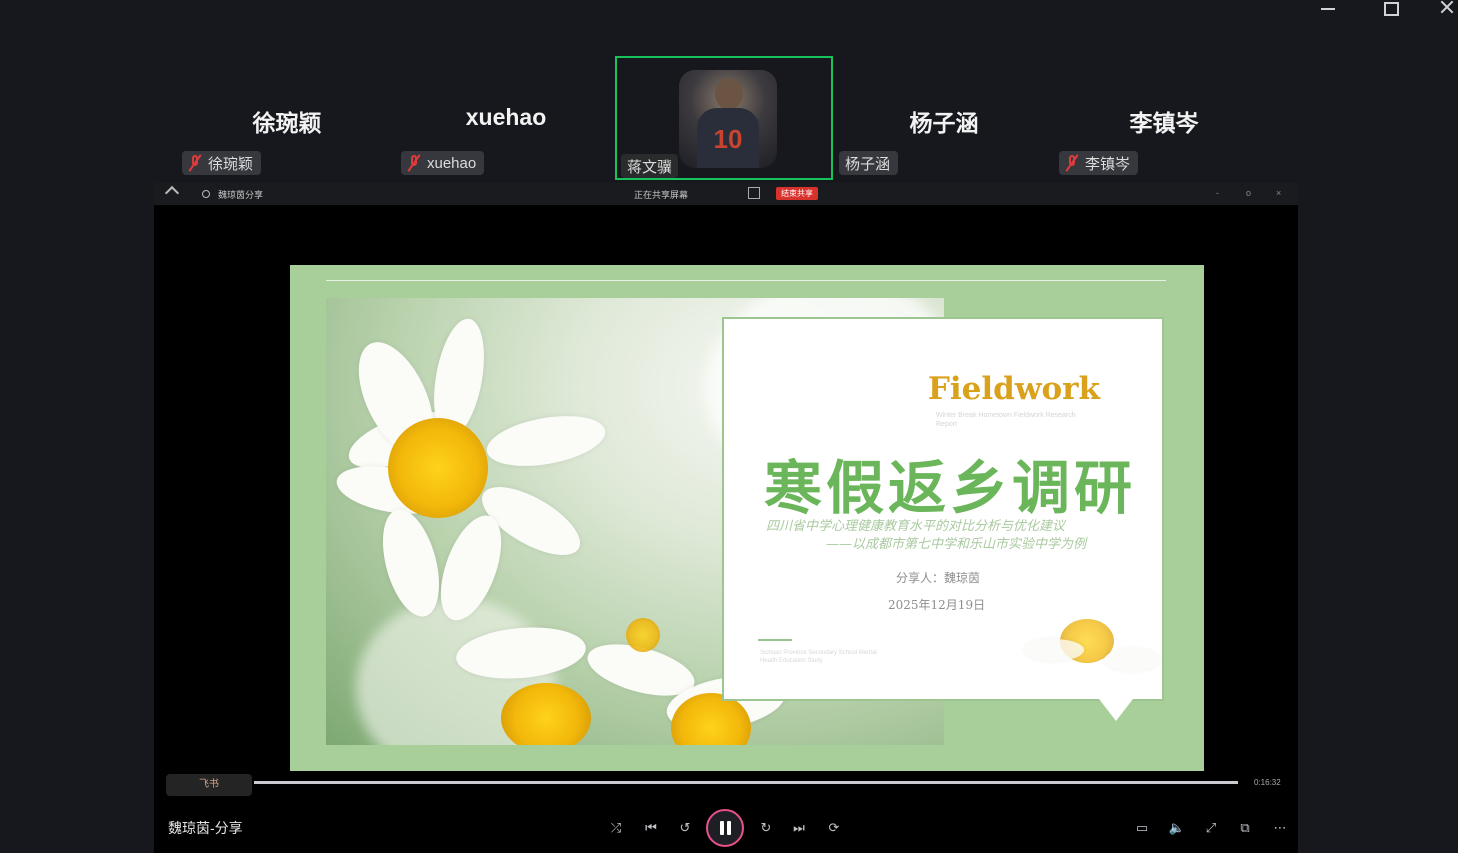  What do you see at coordinates (728, 139) in the screenshot?
I see `avatar-jersey-number: 10` at bounding box center [728, 139].